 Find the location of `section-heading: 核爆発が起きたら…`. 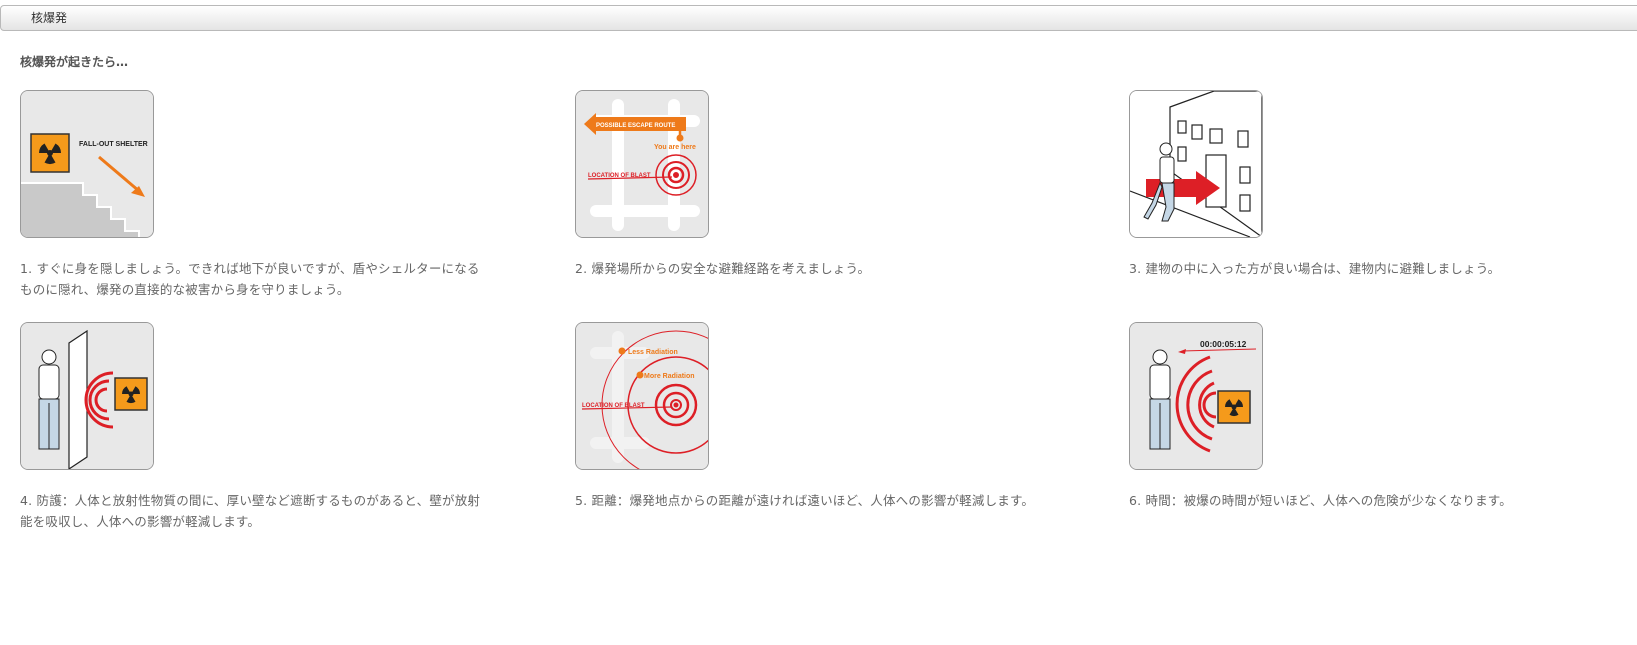

section-heading: 核爆発が起きたら… is located at coordinates (74, 62).